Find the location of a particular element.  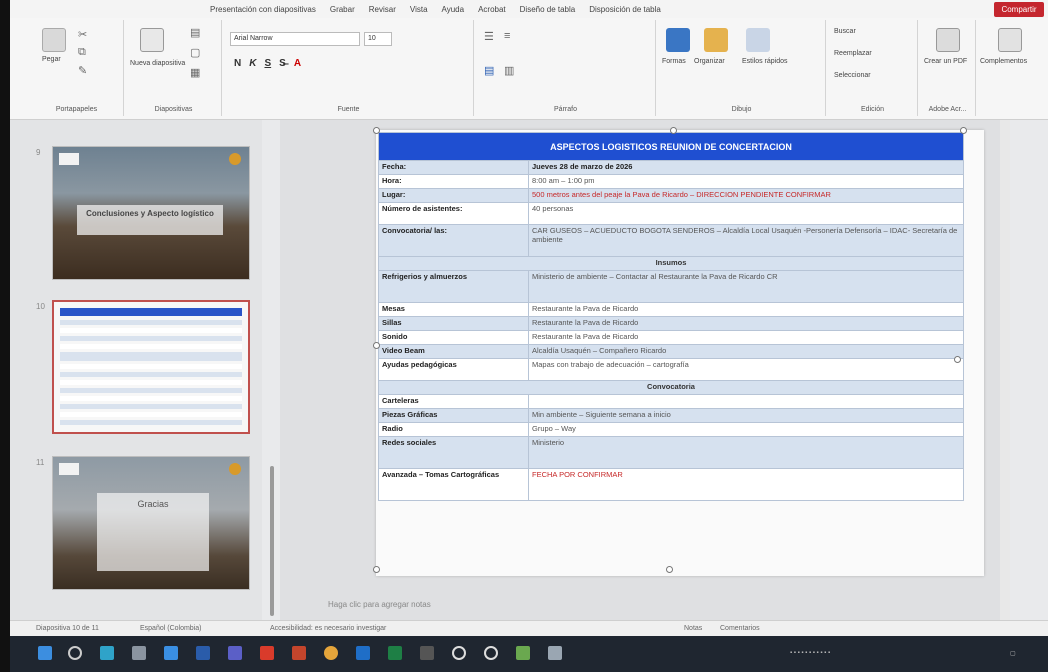

format-painter-icon: ✎ is located at coordinates (82, 70).